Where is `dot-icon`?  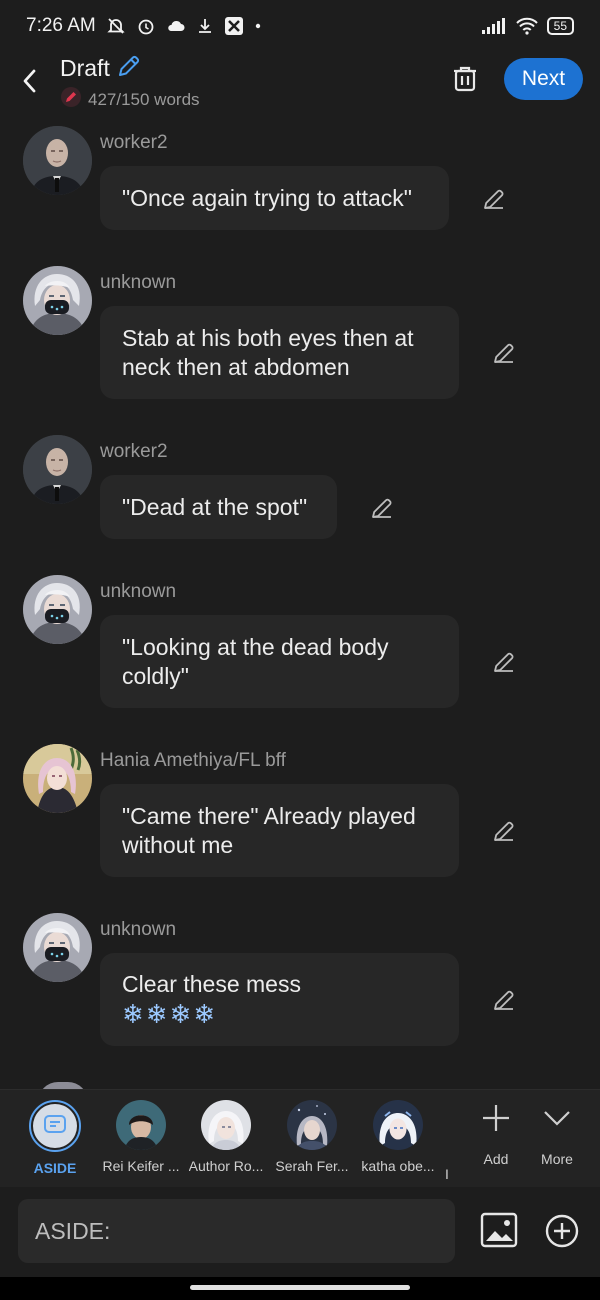 dot-icon is located at coordinates (258, 26).